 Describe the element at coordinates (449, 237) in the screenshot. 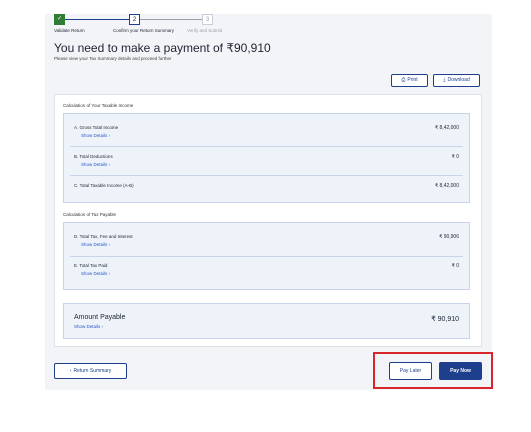

I see `total-tax-value: ₹ 90,906` at that location.